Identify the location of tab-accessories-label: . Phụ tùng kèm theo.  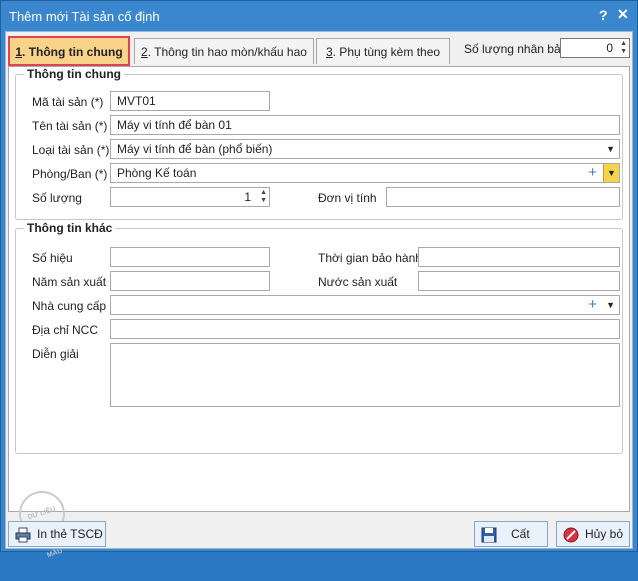
(386, 52).